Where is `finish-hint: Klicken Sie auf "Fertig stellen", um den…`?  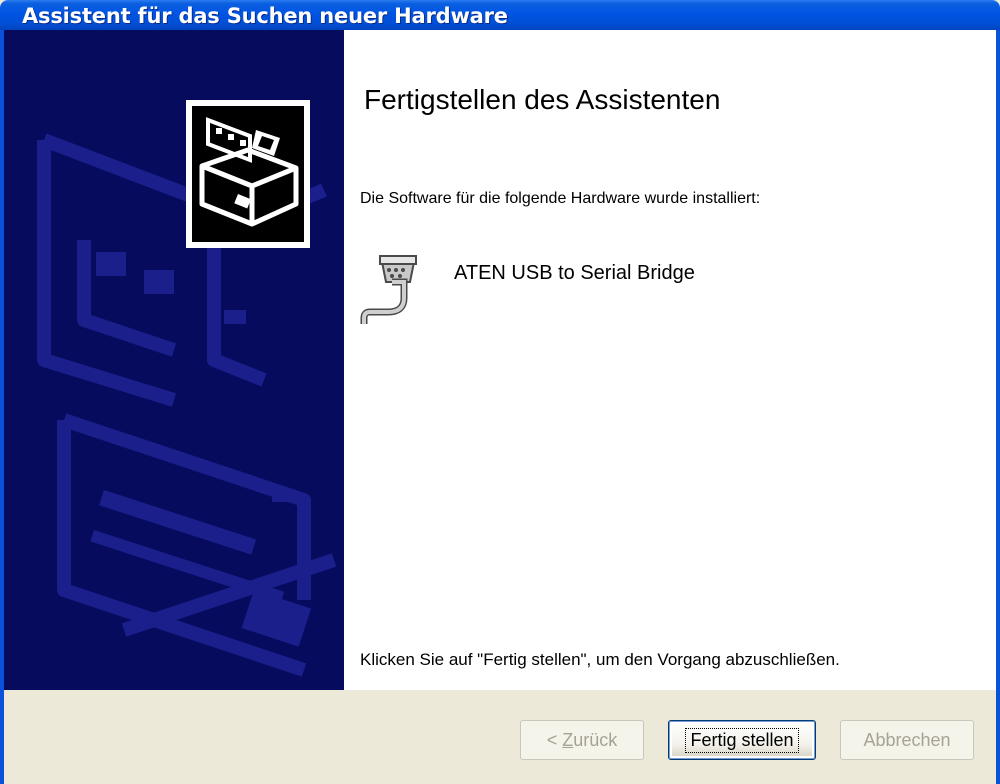
finish-hint: Klicken Sie auf "Fertig stellen", um den… is located at coordinates (600, 659).